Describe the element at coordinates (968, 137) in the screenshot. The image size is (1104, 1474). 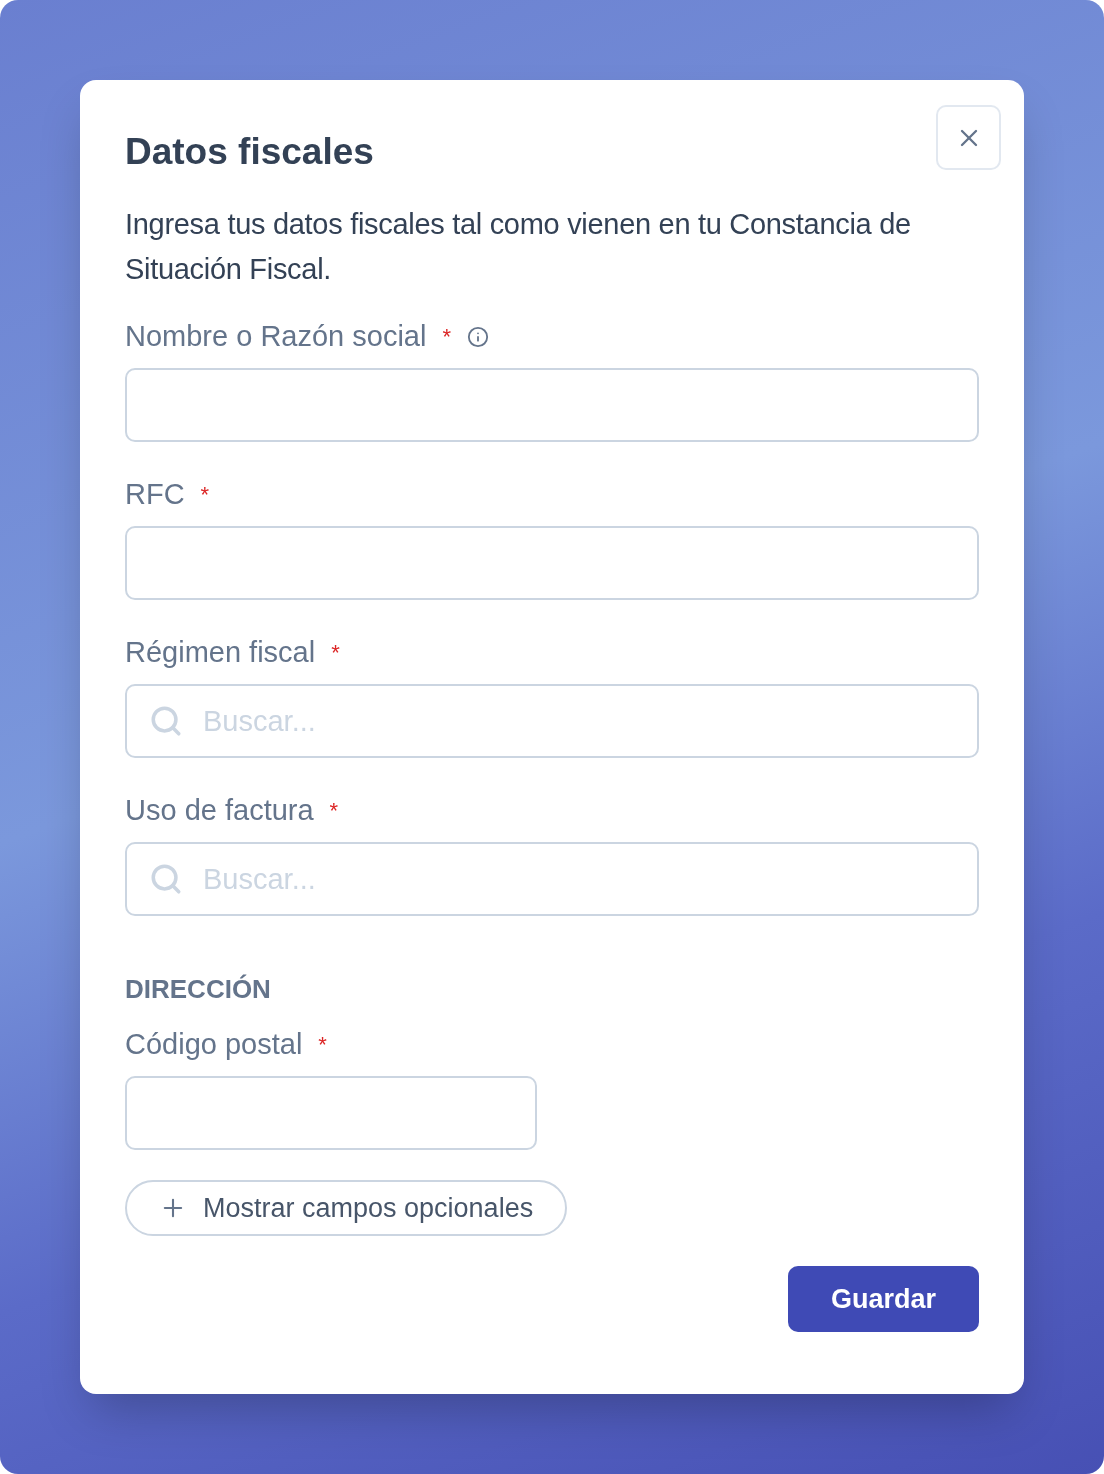
I see `close-button` at that location.